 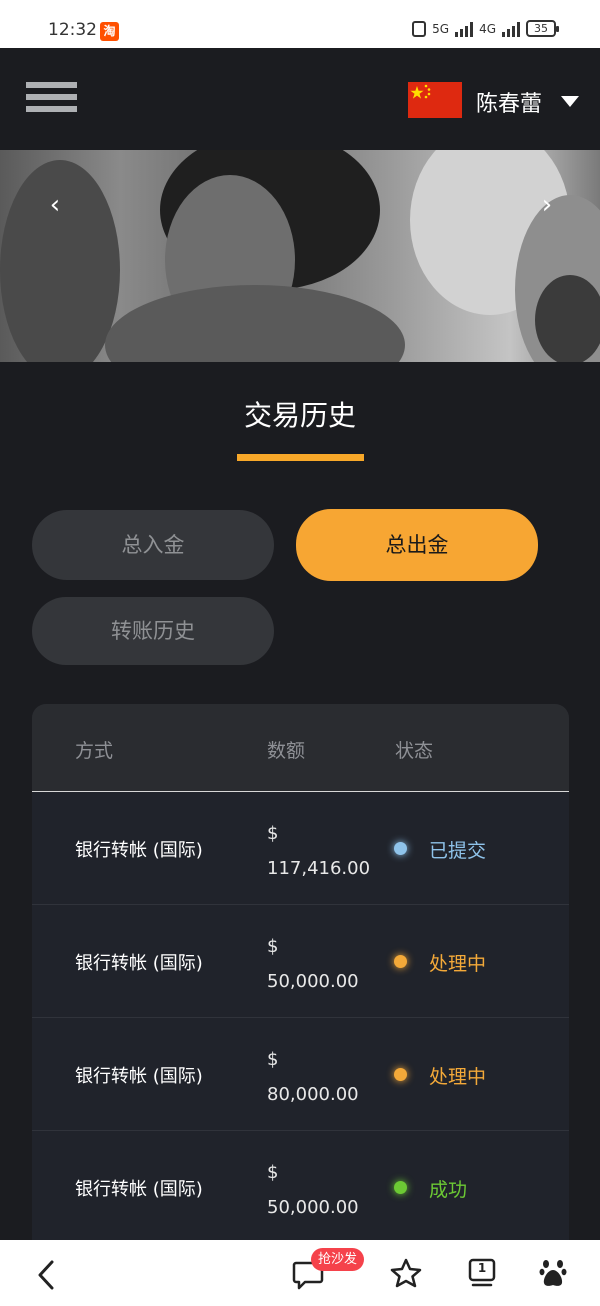 What do you see at coordinates (509, 102) in the screenshot?
I see `user-name: 陈春蕾` at bounding box center [509, 102].